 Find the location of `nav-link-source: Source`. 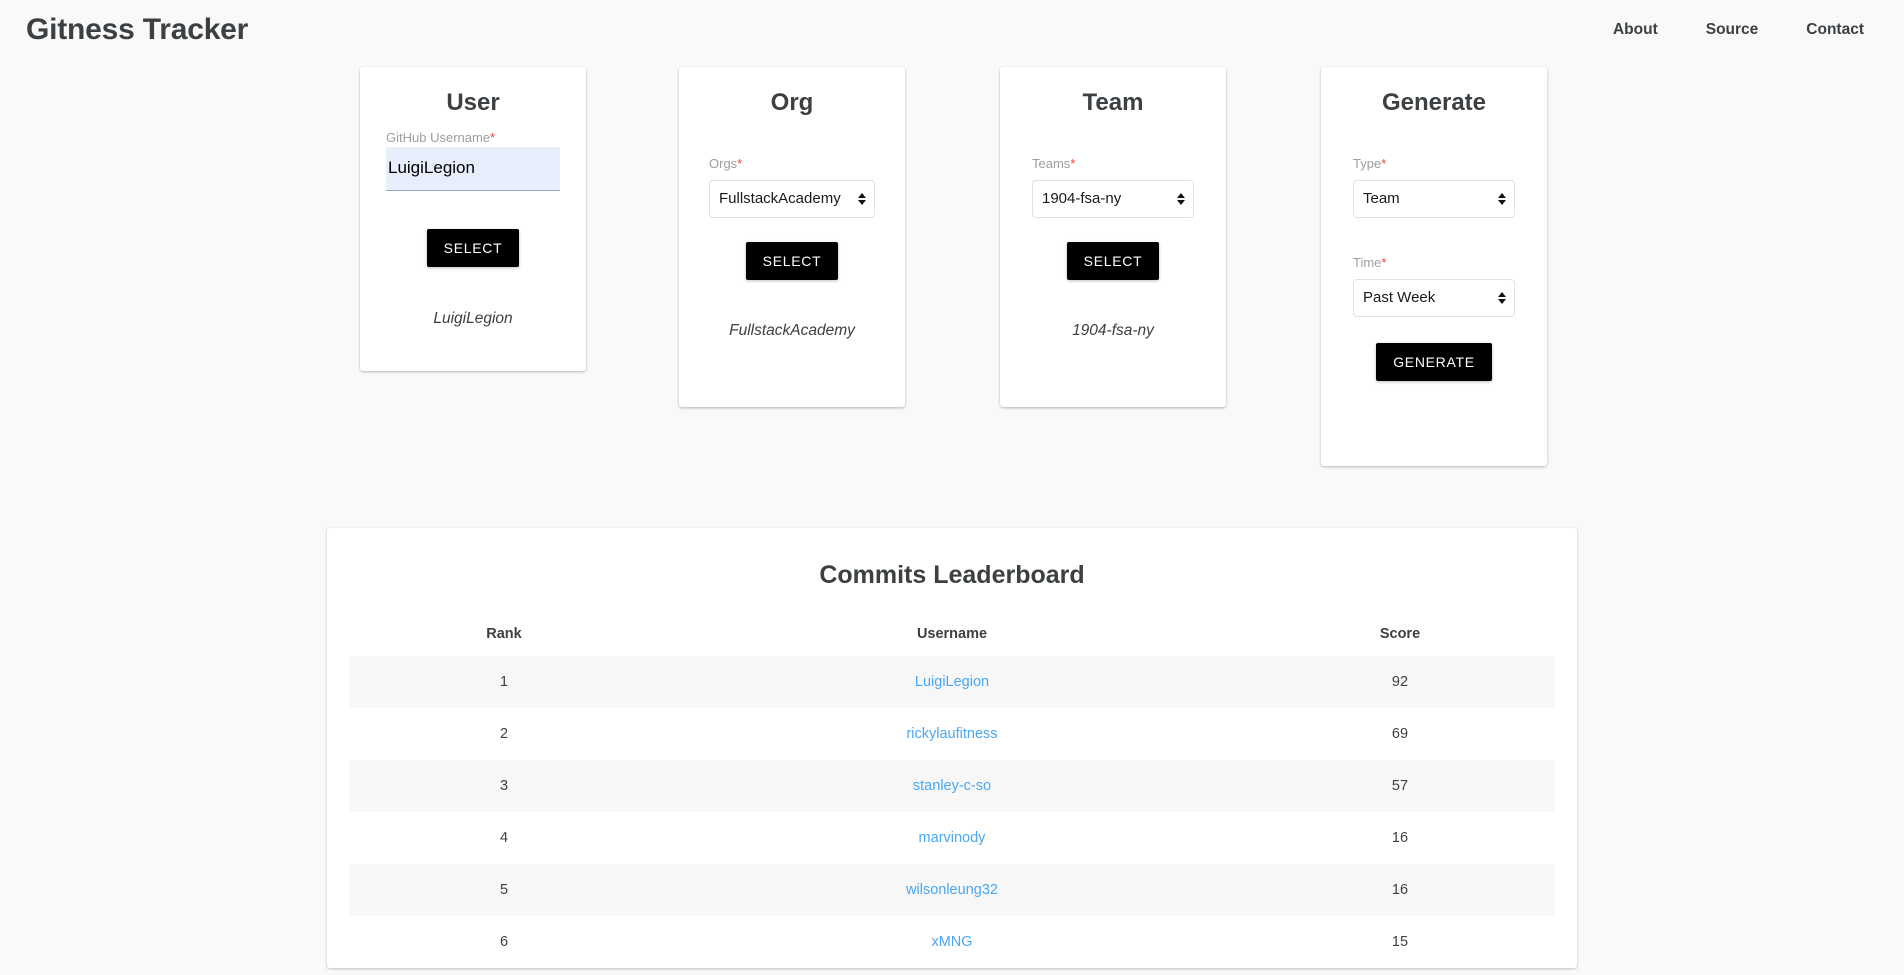

nav-link-source: Source is located at coordinates (1732, 30).